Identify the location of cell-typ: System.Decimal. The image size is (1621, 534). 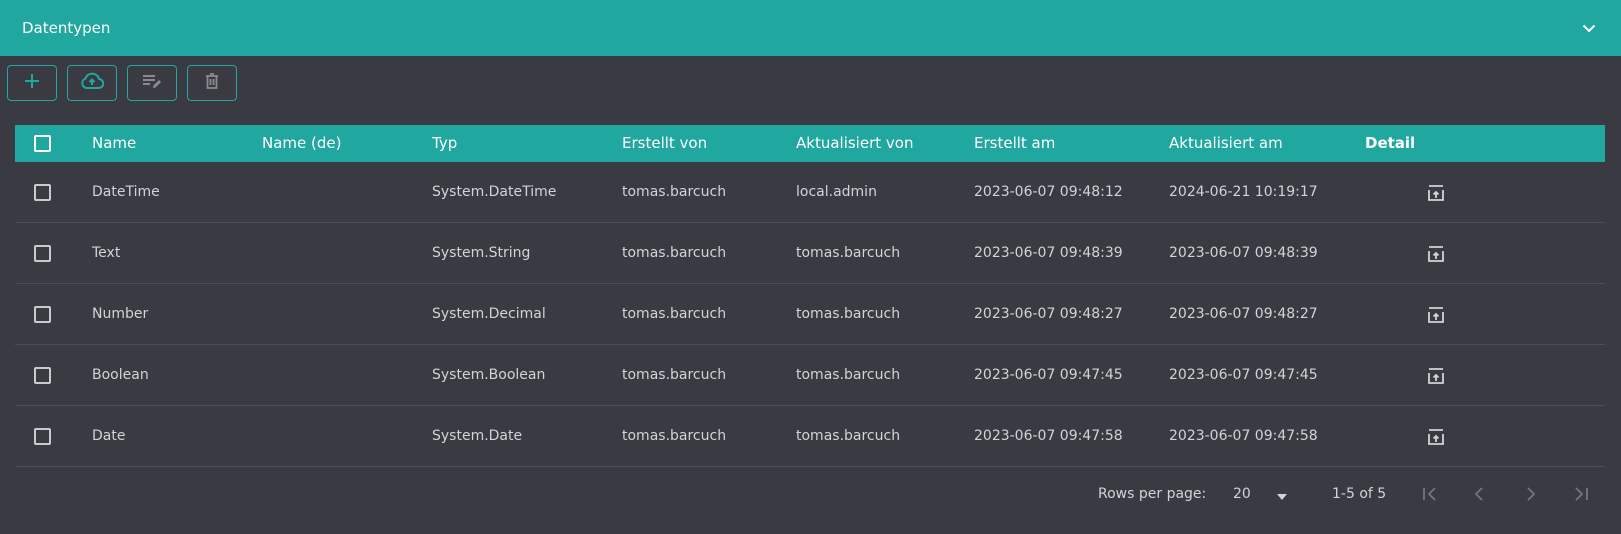
(489, 314).